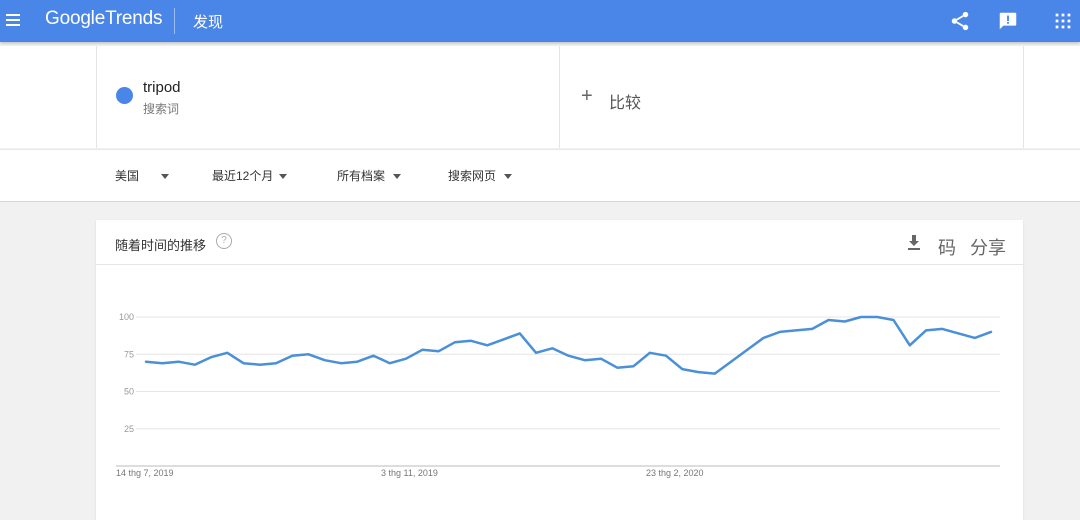 The width and height of the screenshot is (1080, 520). What do you see at coordinates (145, 473) in the screenshot?
I see `x-tick-label: 14 thg 7, 2019` at bounding box center [145, 473].